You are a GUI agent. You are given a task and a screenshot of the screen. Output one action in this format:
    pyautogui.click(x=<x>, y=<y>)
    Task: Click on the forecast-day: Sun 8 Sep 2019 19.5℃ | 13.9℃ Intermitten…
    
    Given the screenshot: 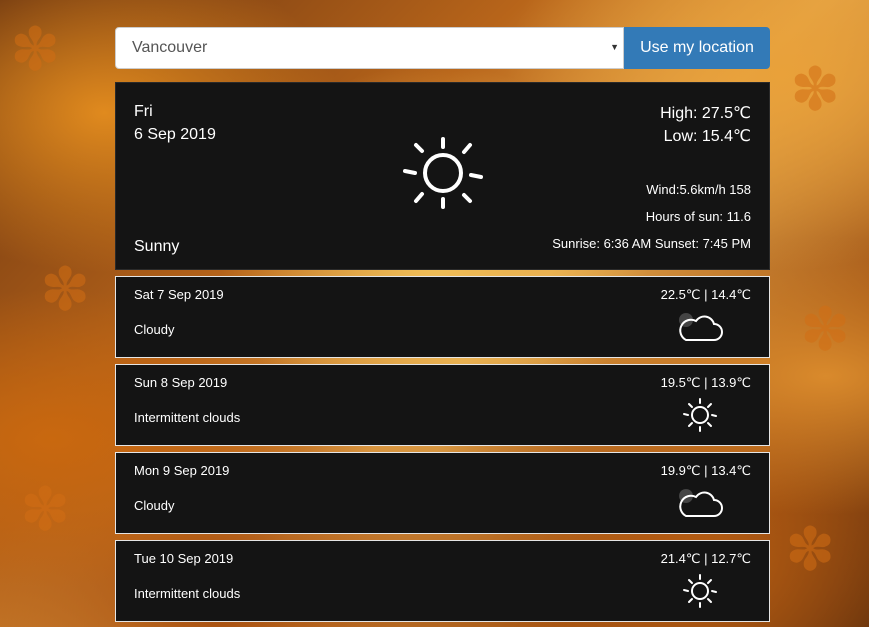 What is the action you would take?
    pyautogui.click(x=442, y=405)
    